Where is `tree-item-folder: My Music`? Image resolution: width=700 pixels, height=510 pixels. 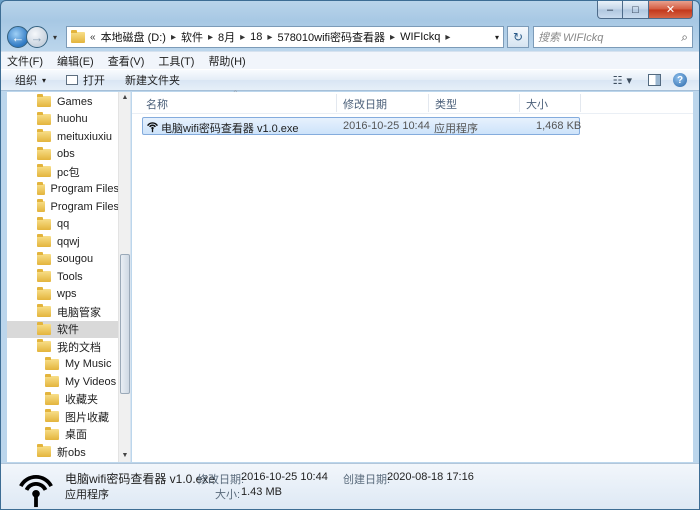 tree-item-folder: My Music is located at coordinates (63, 364).